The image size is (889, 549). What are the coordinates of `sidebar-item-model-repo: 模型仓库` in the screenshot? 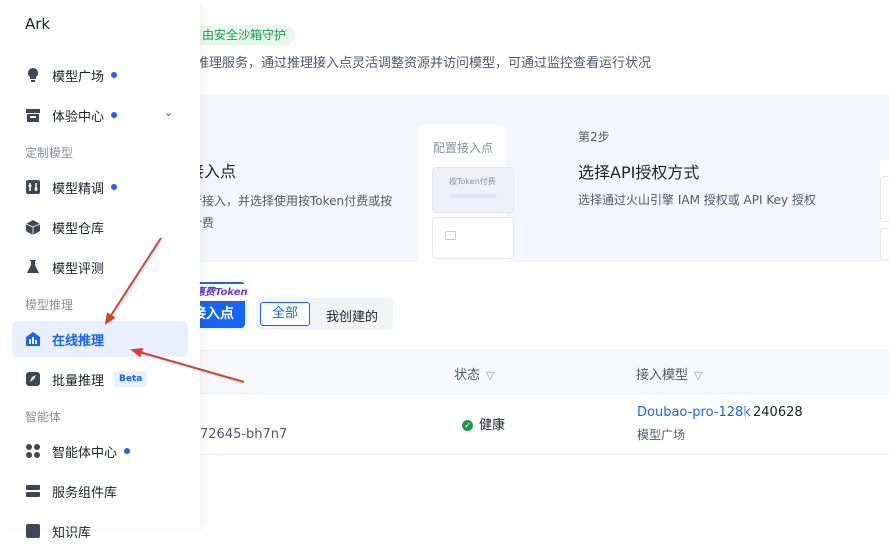 It's located at (100, 227).